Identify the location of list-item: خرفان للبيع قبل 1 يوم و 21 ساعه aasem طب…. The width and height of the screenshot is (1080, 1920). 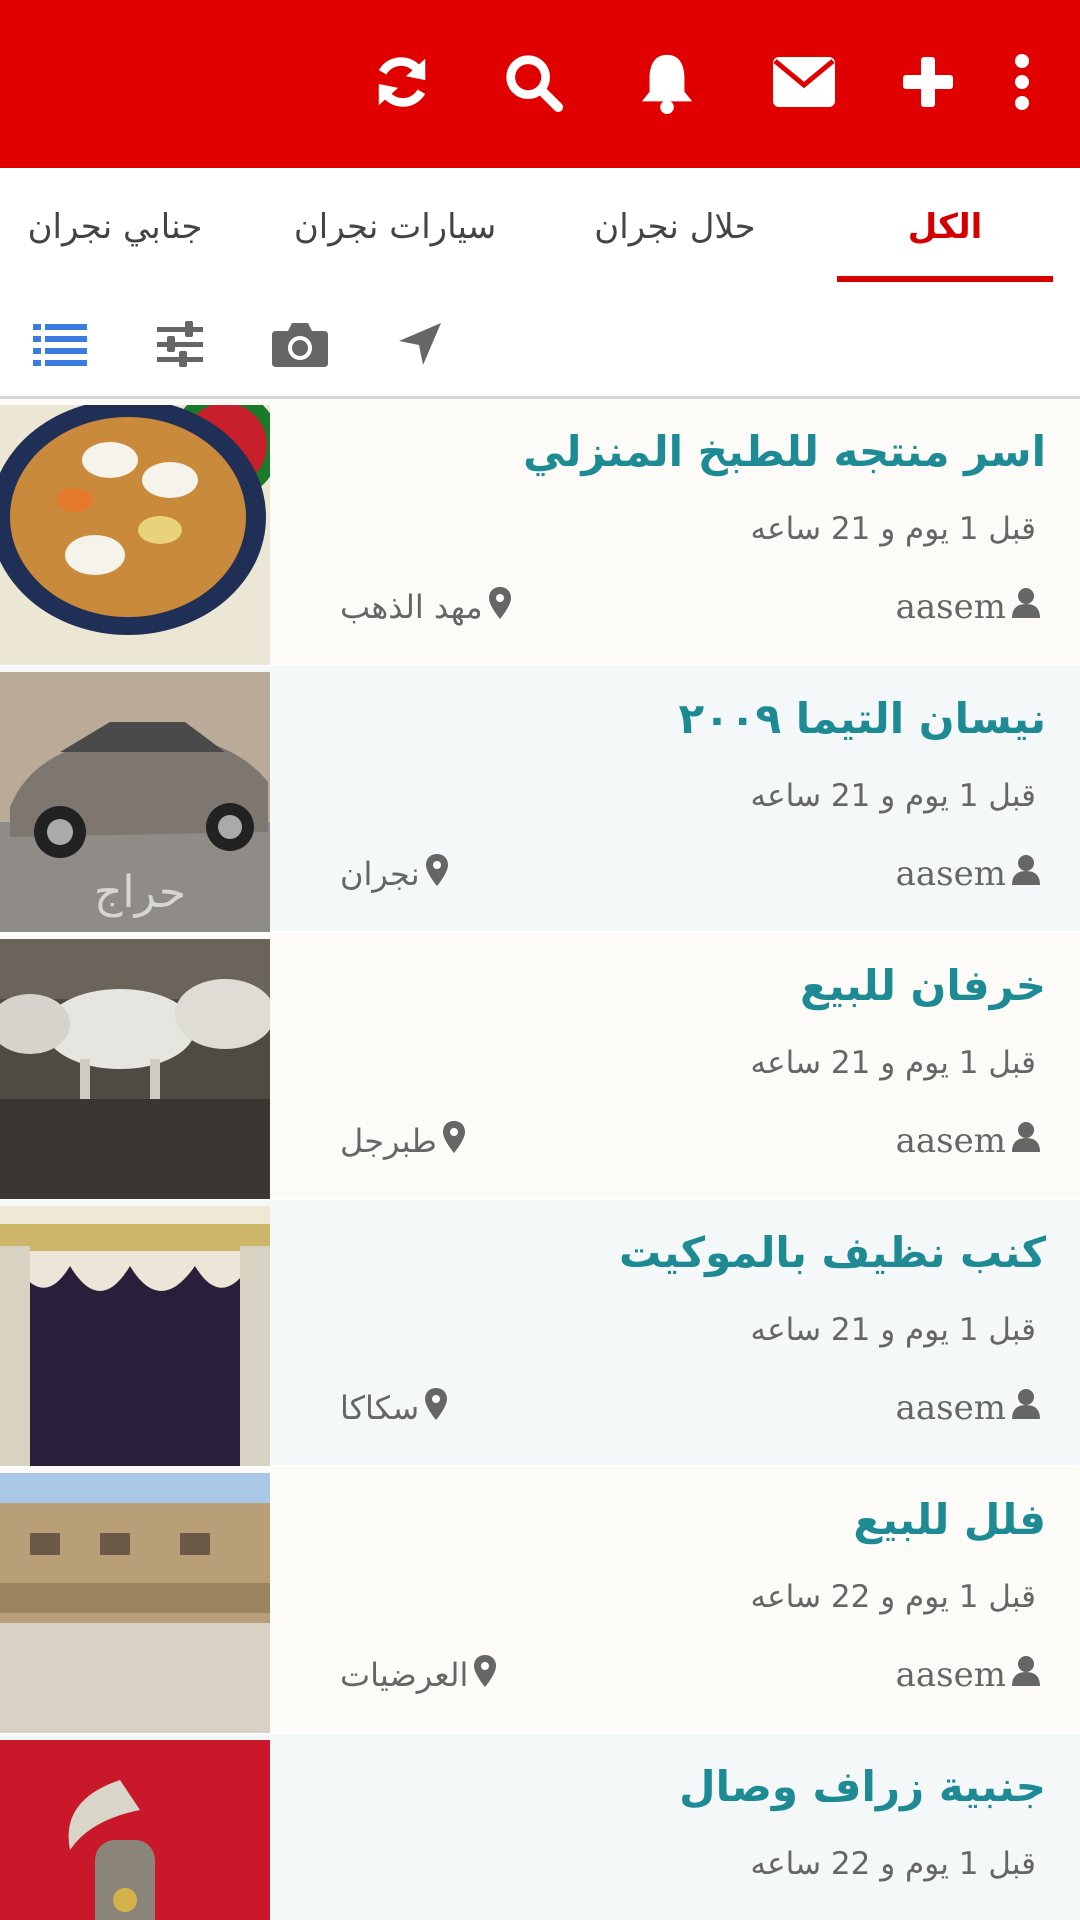
(540, 1066).